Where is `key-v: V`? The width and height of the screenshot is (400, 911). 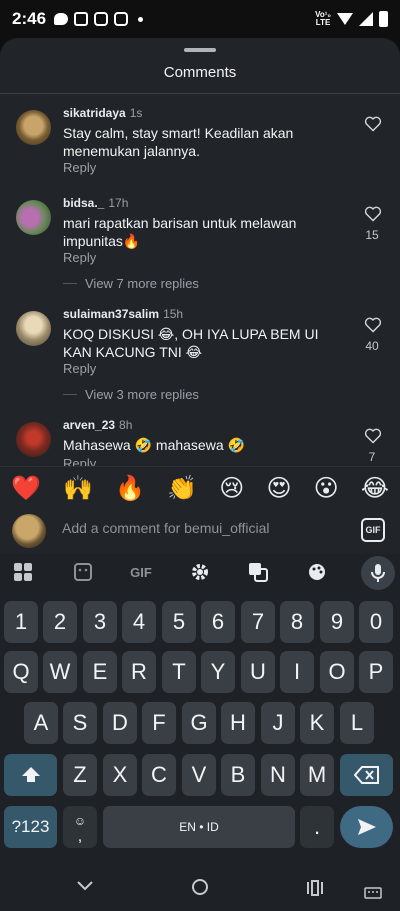
key-v: V is located at coordinates (199, 775).